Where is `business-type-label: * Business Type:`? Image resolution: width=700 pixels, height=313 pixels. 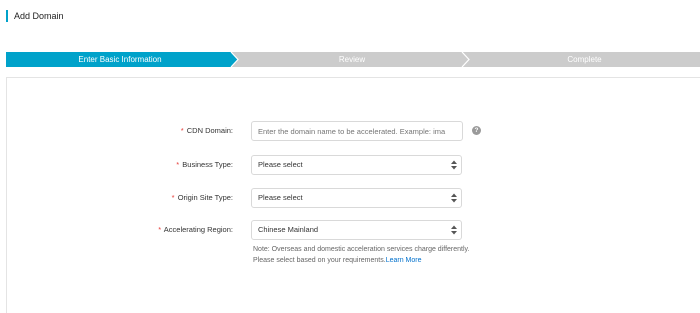 business-type-label: * Business Type: is located at coordinates (204, 165).